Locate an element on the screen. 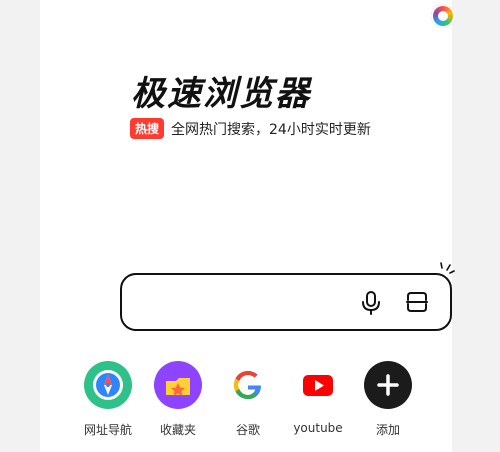  compass-icon is located at coordinates (108, 385).